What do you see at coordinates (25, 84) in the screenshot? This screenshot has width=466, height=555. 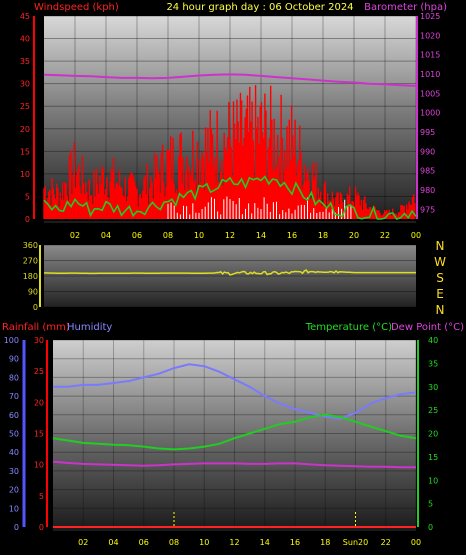 I see `wind-ytick-label: 30` at bounding box center [25, 84].